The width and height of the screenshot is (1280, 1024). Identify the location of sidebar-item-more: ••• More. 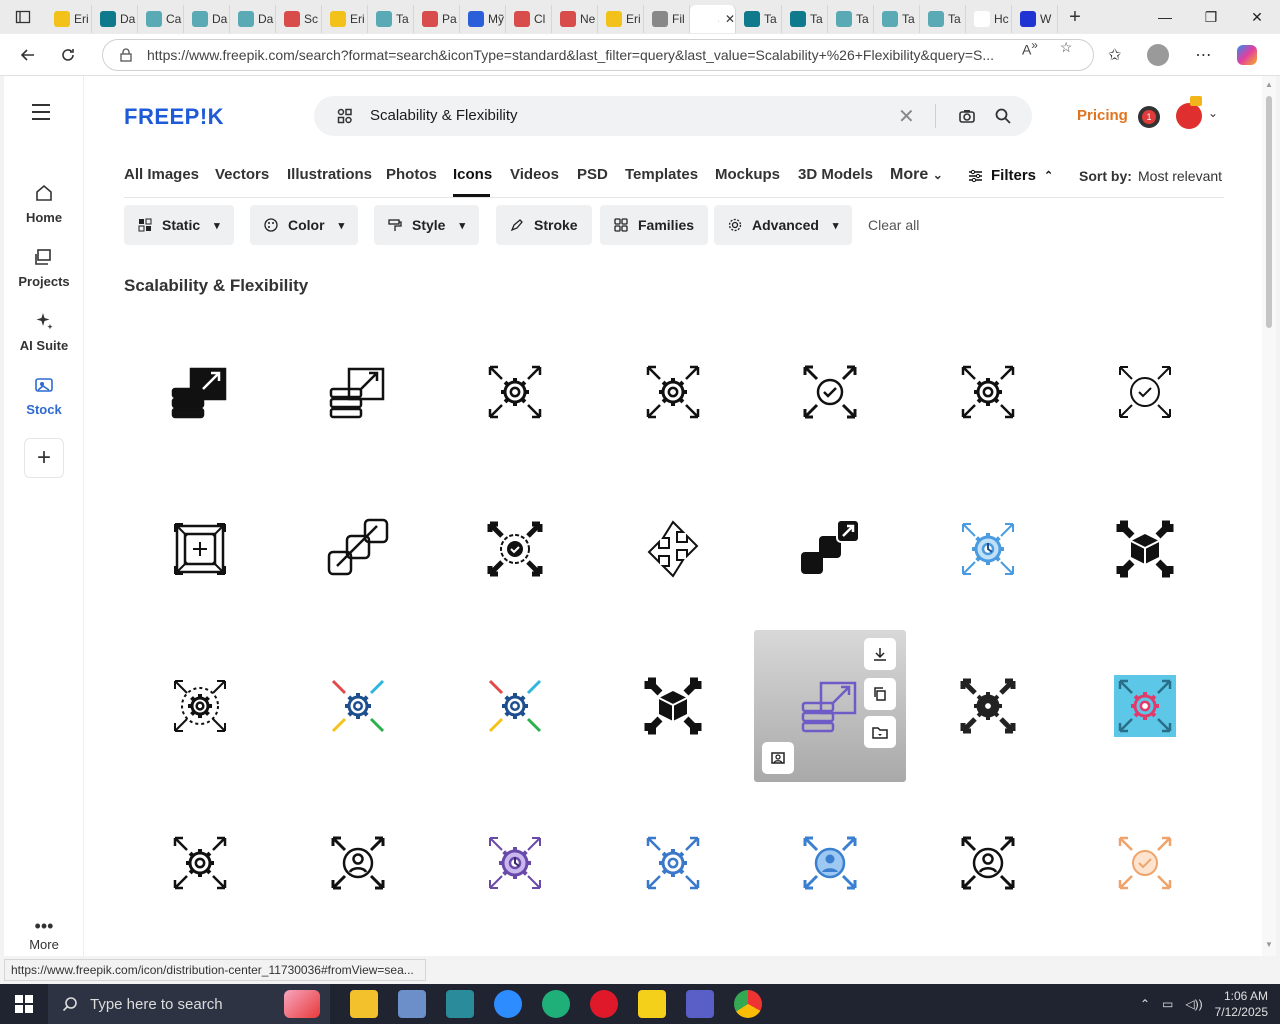
(44, 934).